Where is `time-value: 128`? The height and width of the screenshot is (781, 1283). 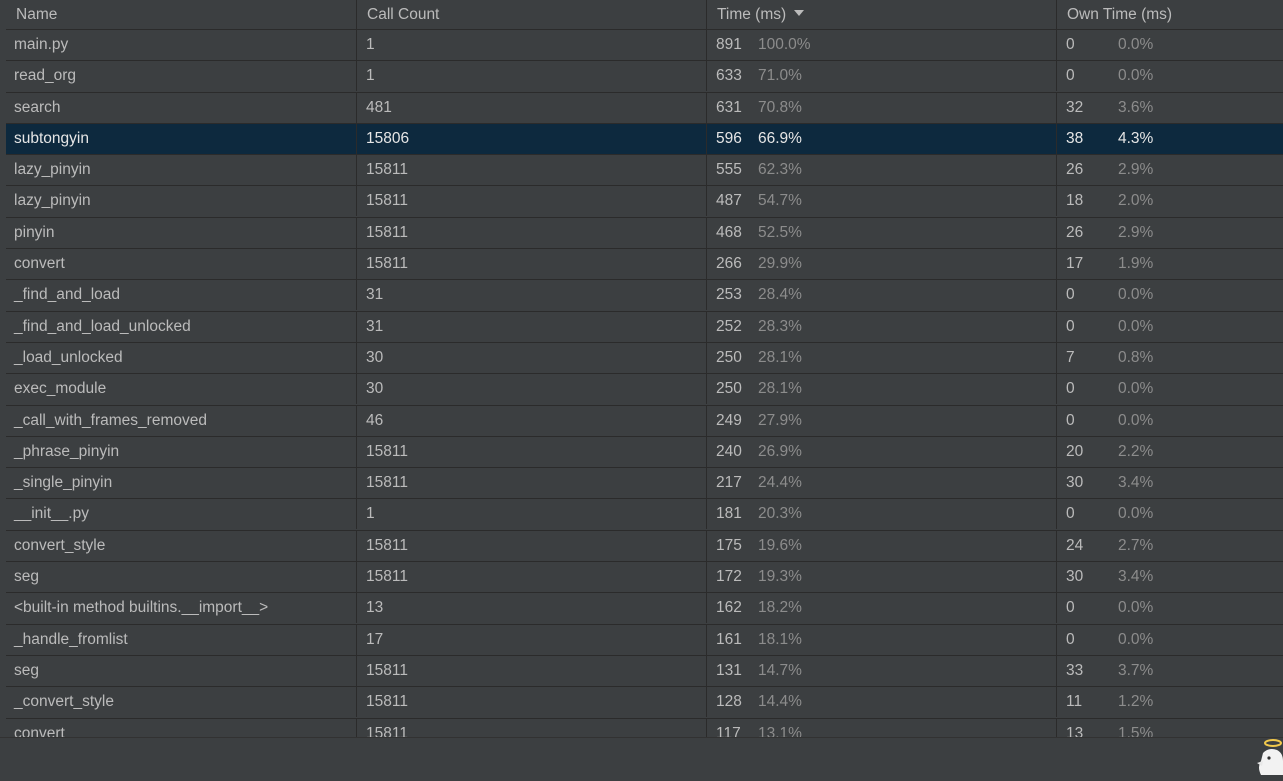 time-value: 128 is located at coordinates (729, 702).